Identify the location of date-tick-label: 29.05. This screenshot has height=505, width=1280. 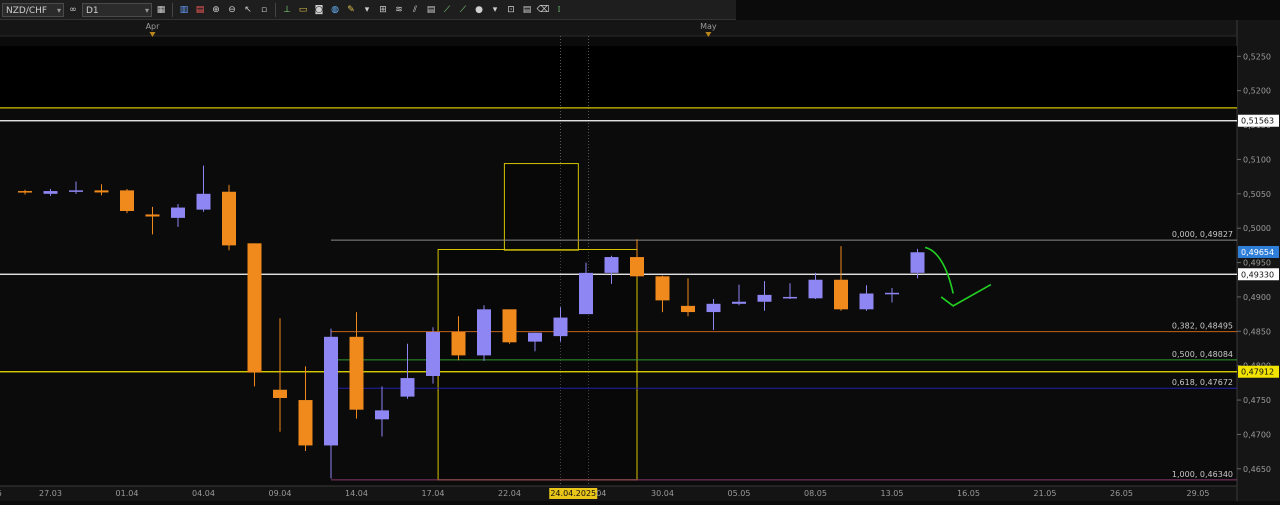
(1198, 493).